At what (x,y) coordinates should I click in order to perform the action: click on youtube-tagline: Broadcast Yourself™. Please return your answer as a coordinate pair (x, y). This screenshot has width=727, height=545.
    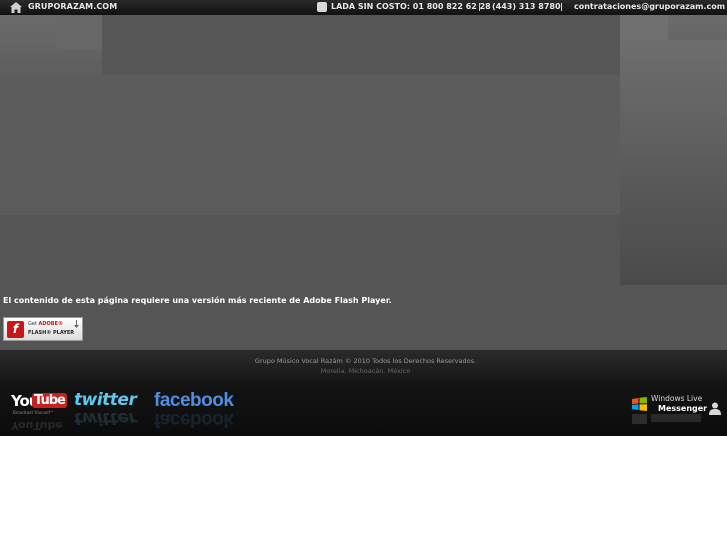
    Looking at the image, I should click on (33, 412).